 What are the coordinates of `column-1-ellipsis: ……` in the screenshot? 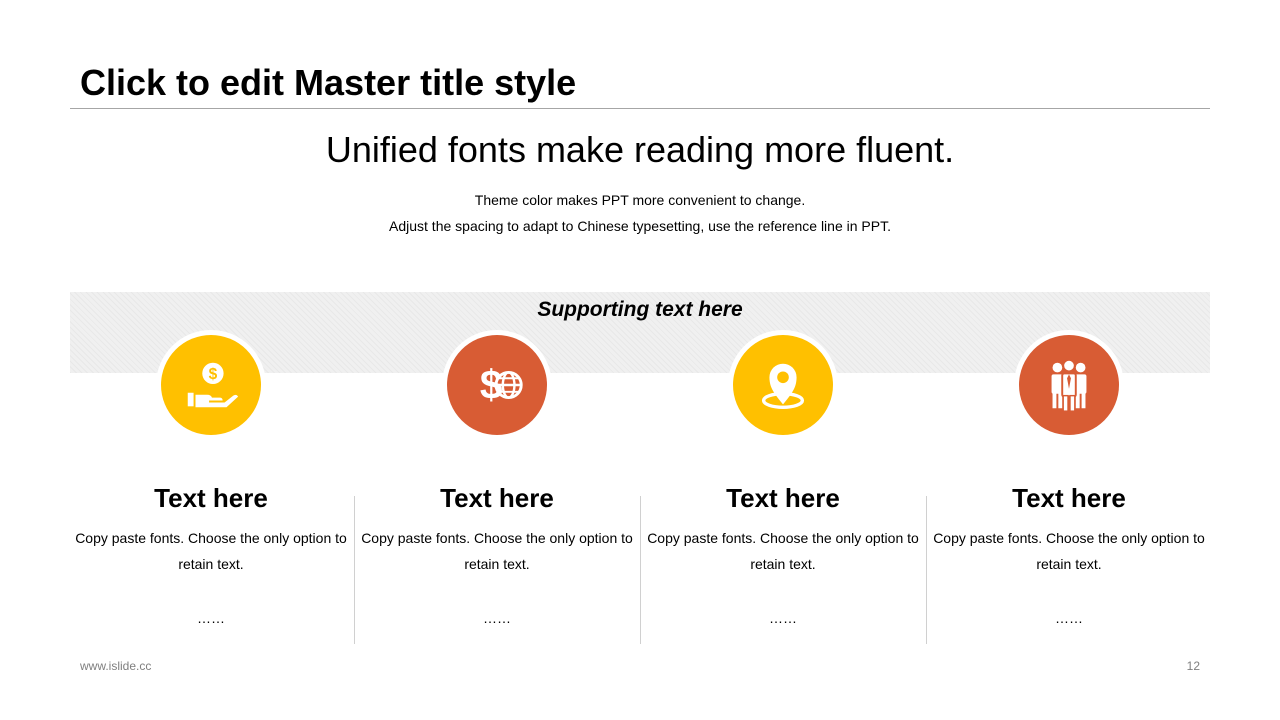 It's located at (211, 618).